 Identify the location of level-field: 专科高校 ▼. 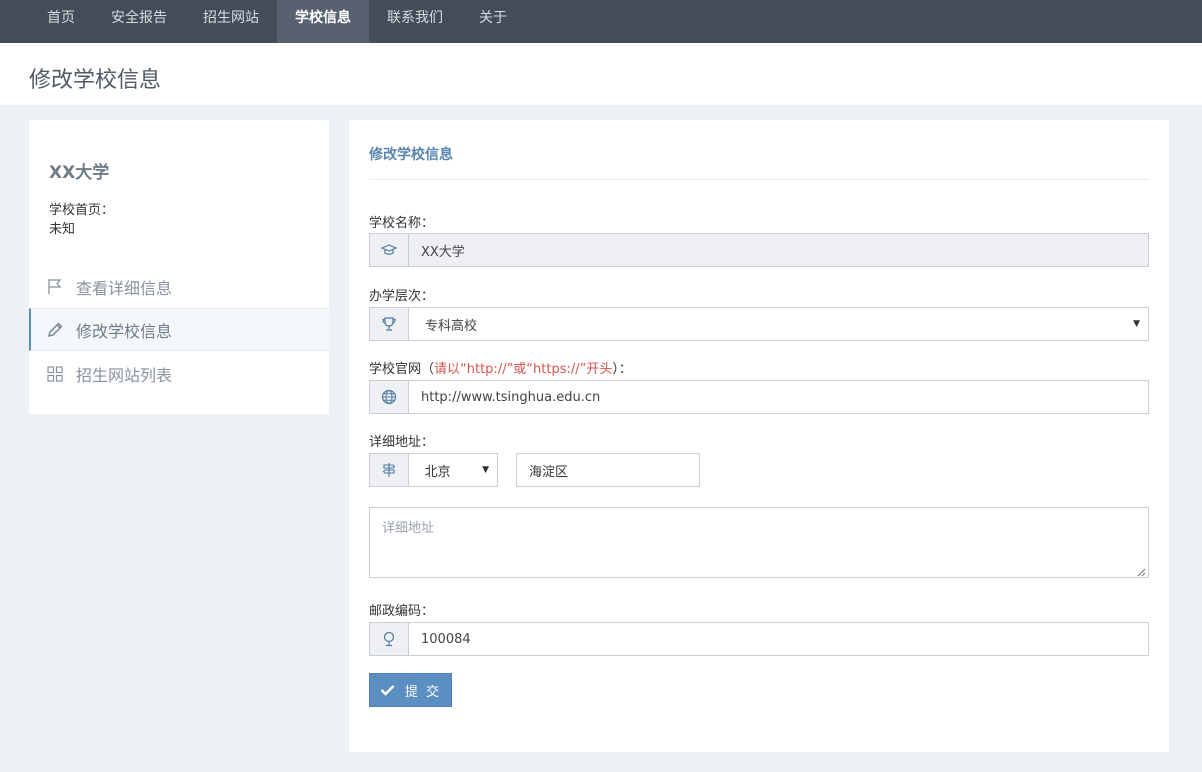
(759, 324).